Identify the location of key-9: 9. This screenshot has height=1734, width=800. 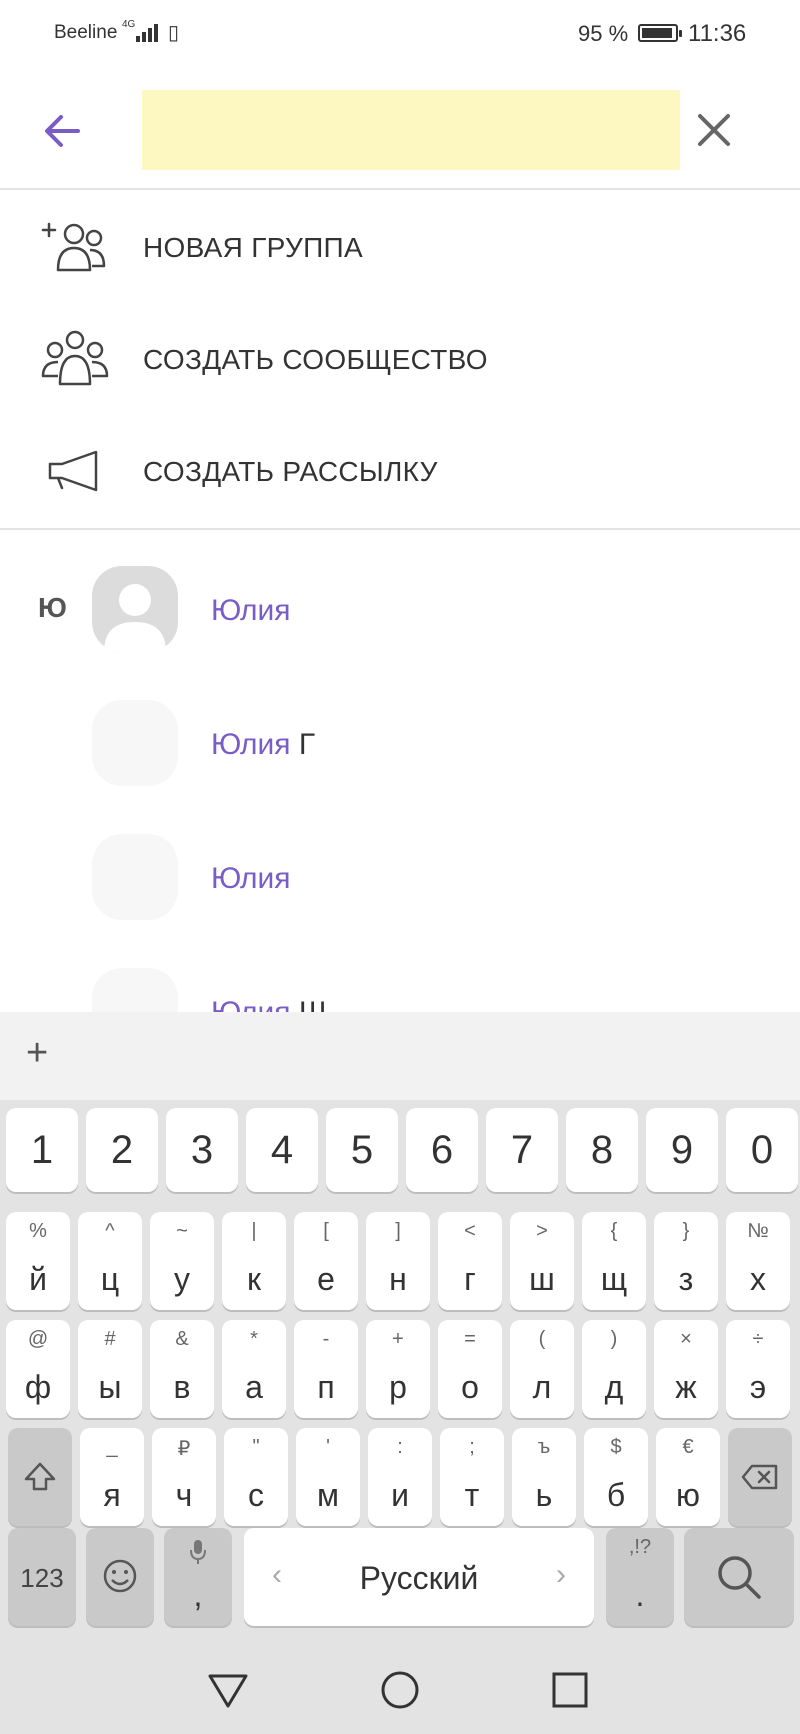
(682, 1150).